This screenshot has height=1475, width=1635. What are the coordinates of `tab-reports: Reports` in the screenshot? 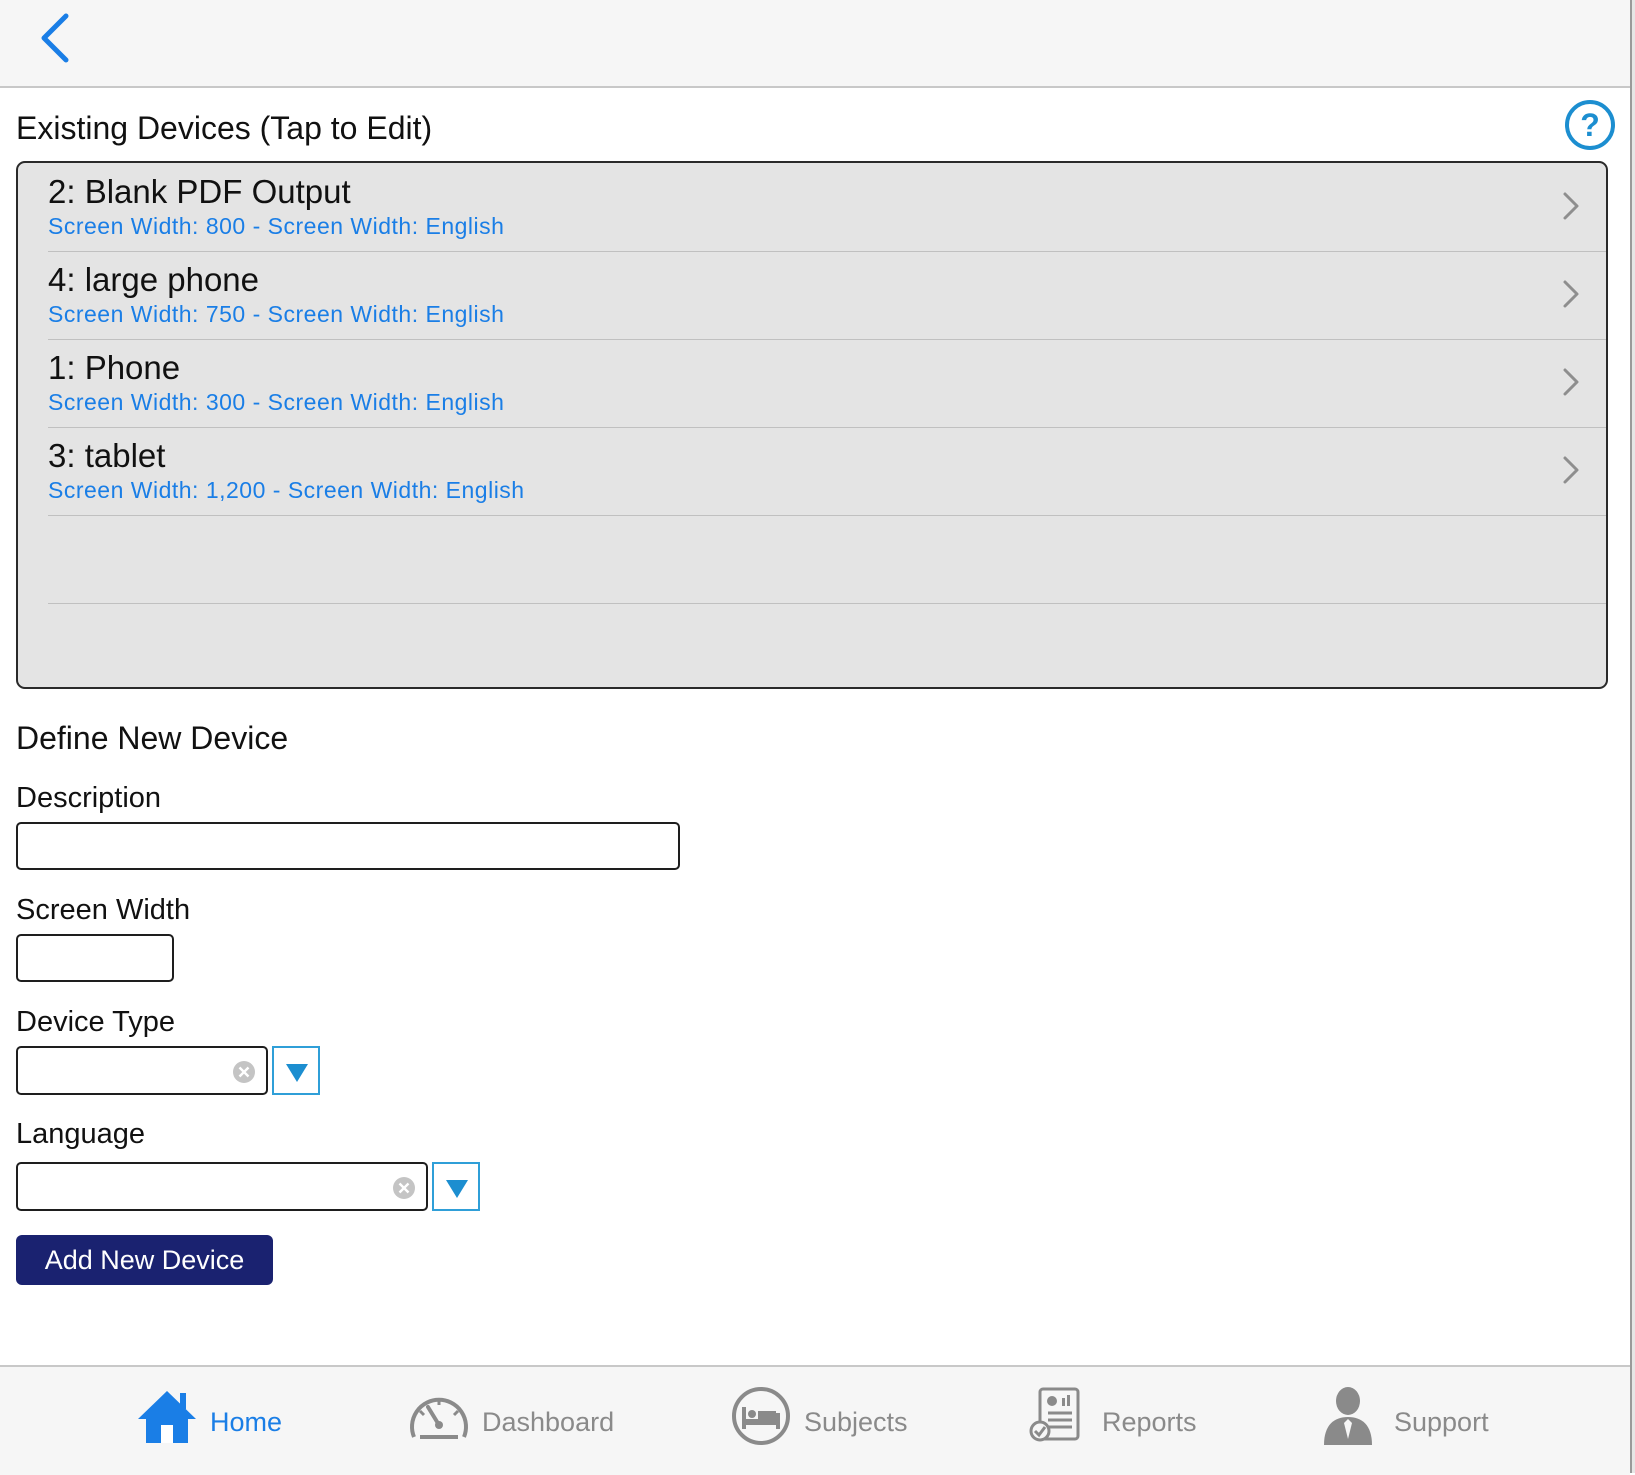 It's located at (1118, 1420).